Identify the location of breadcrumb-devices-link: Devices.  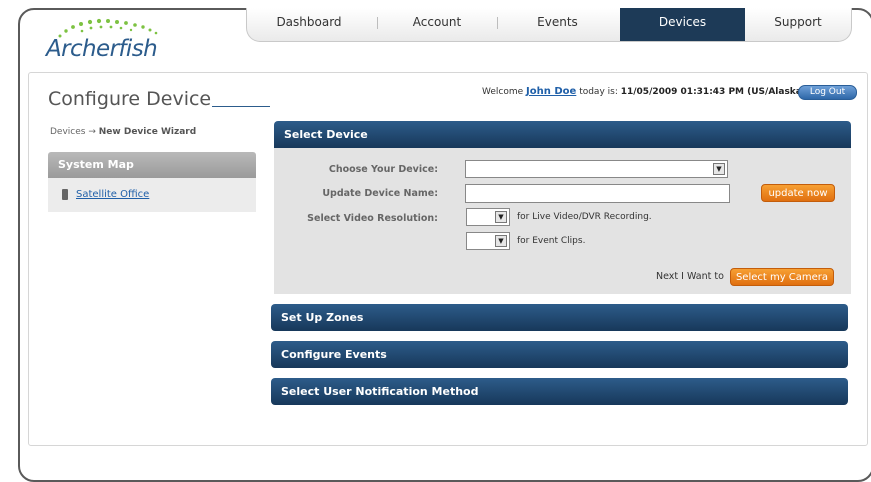
(67, 132).